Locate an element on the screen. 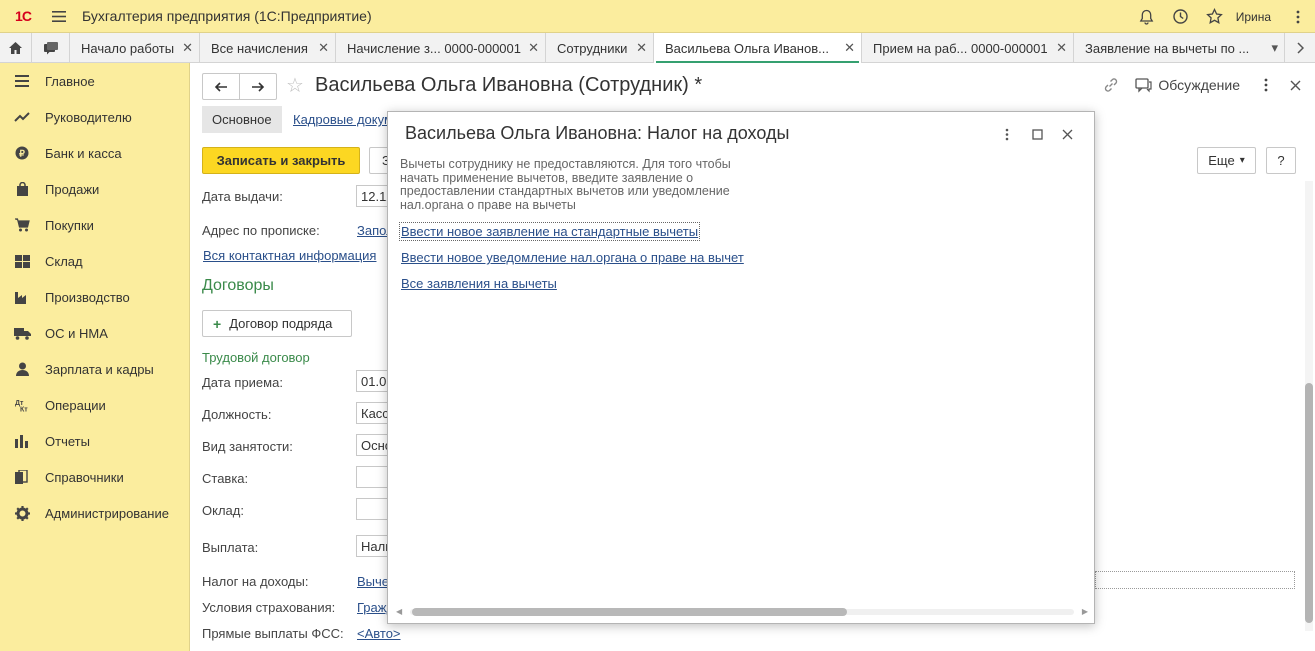 Image resolution: width=1315 pixels, height=651 pixels. more-button: Еще ▾ is located at coordinates (1226, 160).